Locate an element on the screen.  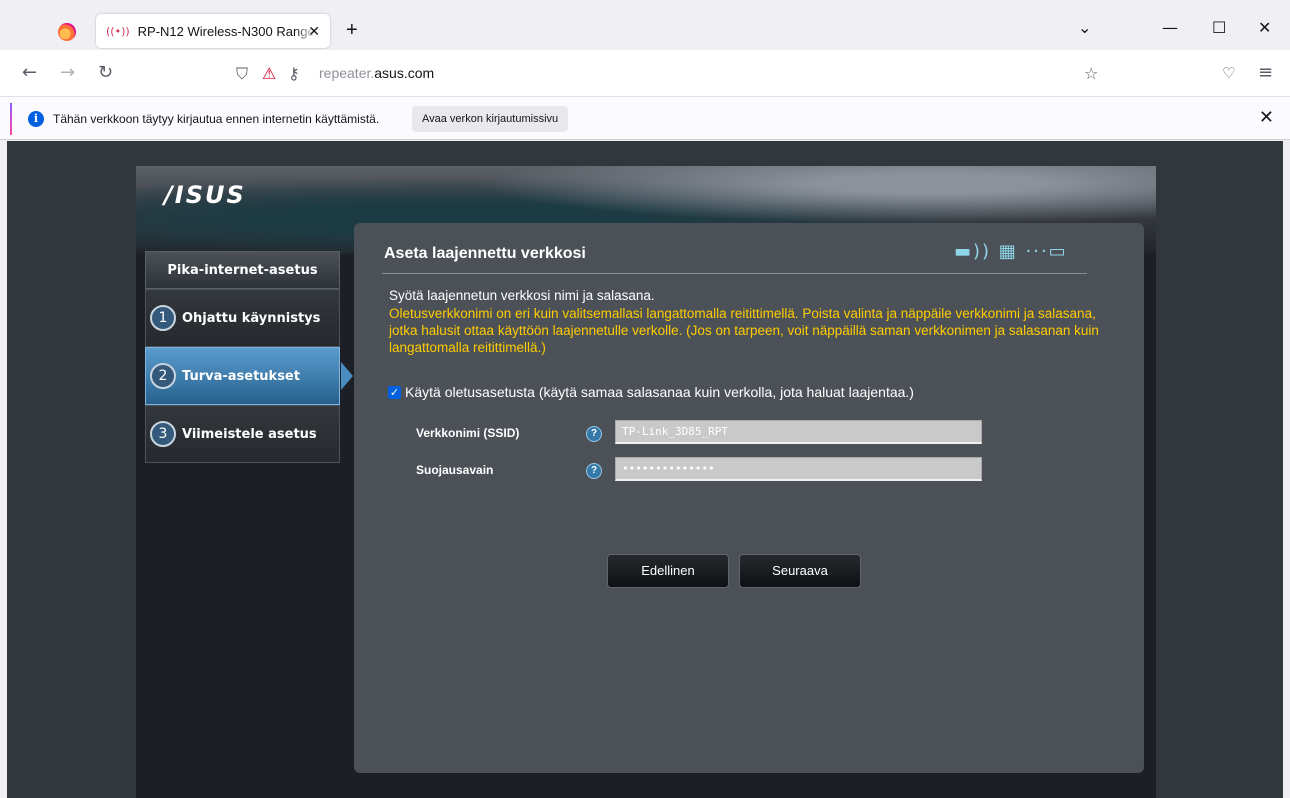
title-divider is located at coordinates (734, 273).